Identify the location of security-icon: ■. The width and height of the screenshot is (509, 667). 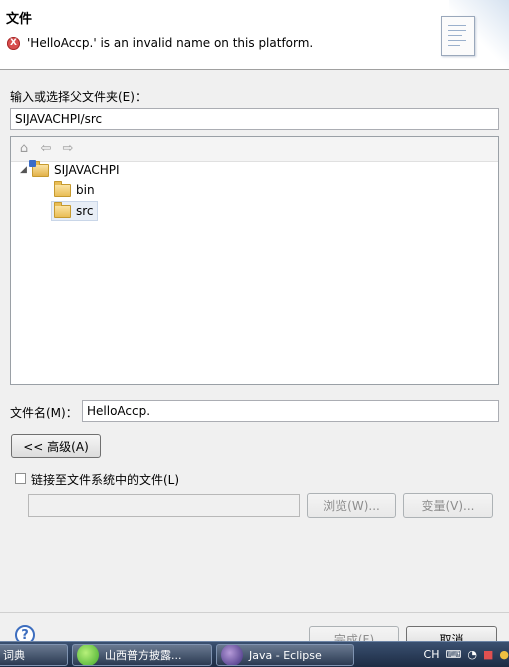
(488, 654).